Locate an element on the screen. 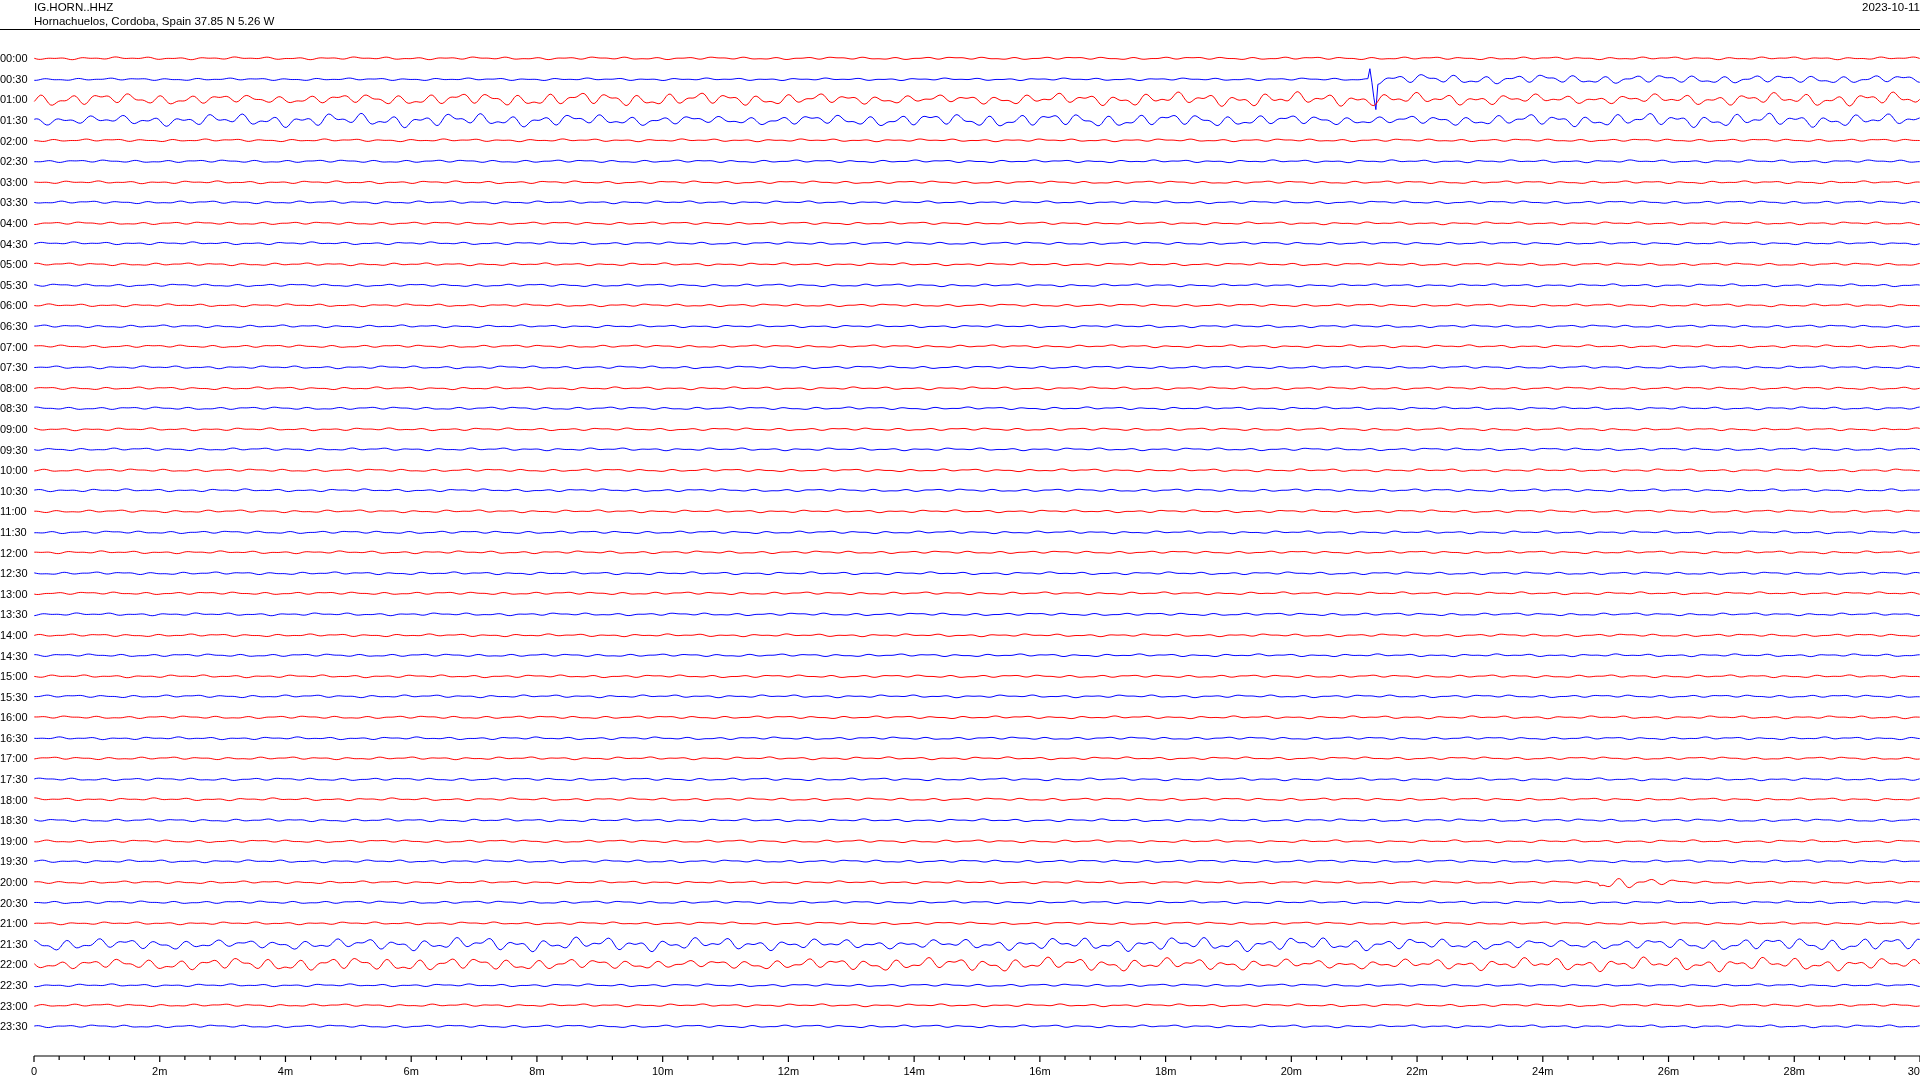 The image size is (1920, 1080). time-label: 17:00 is located at coordinates (14, 758).